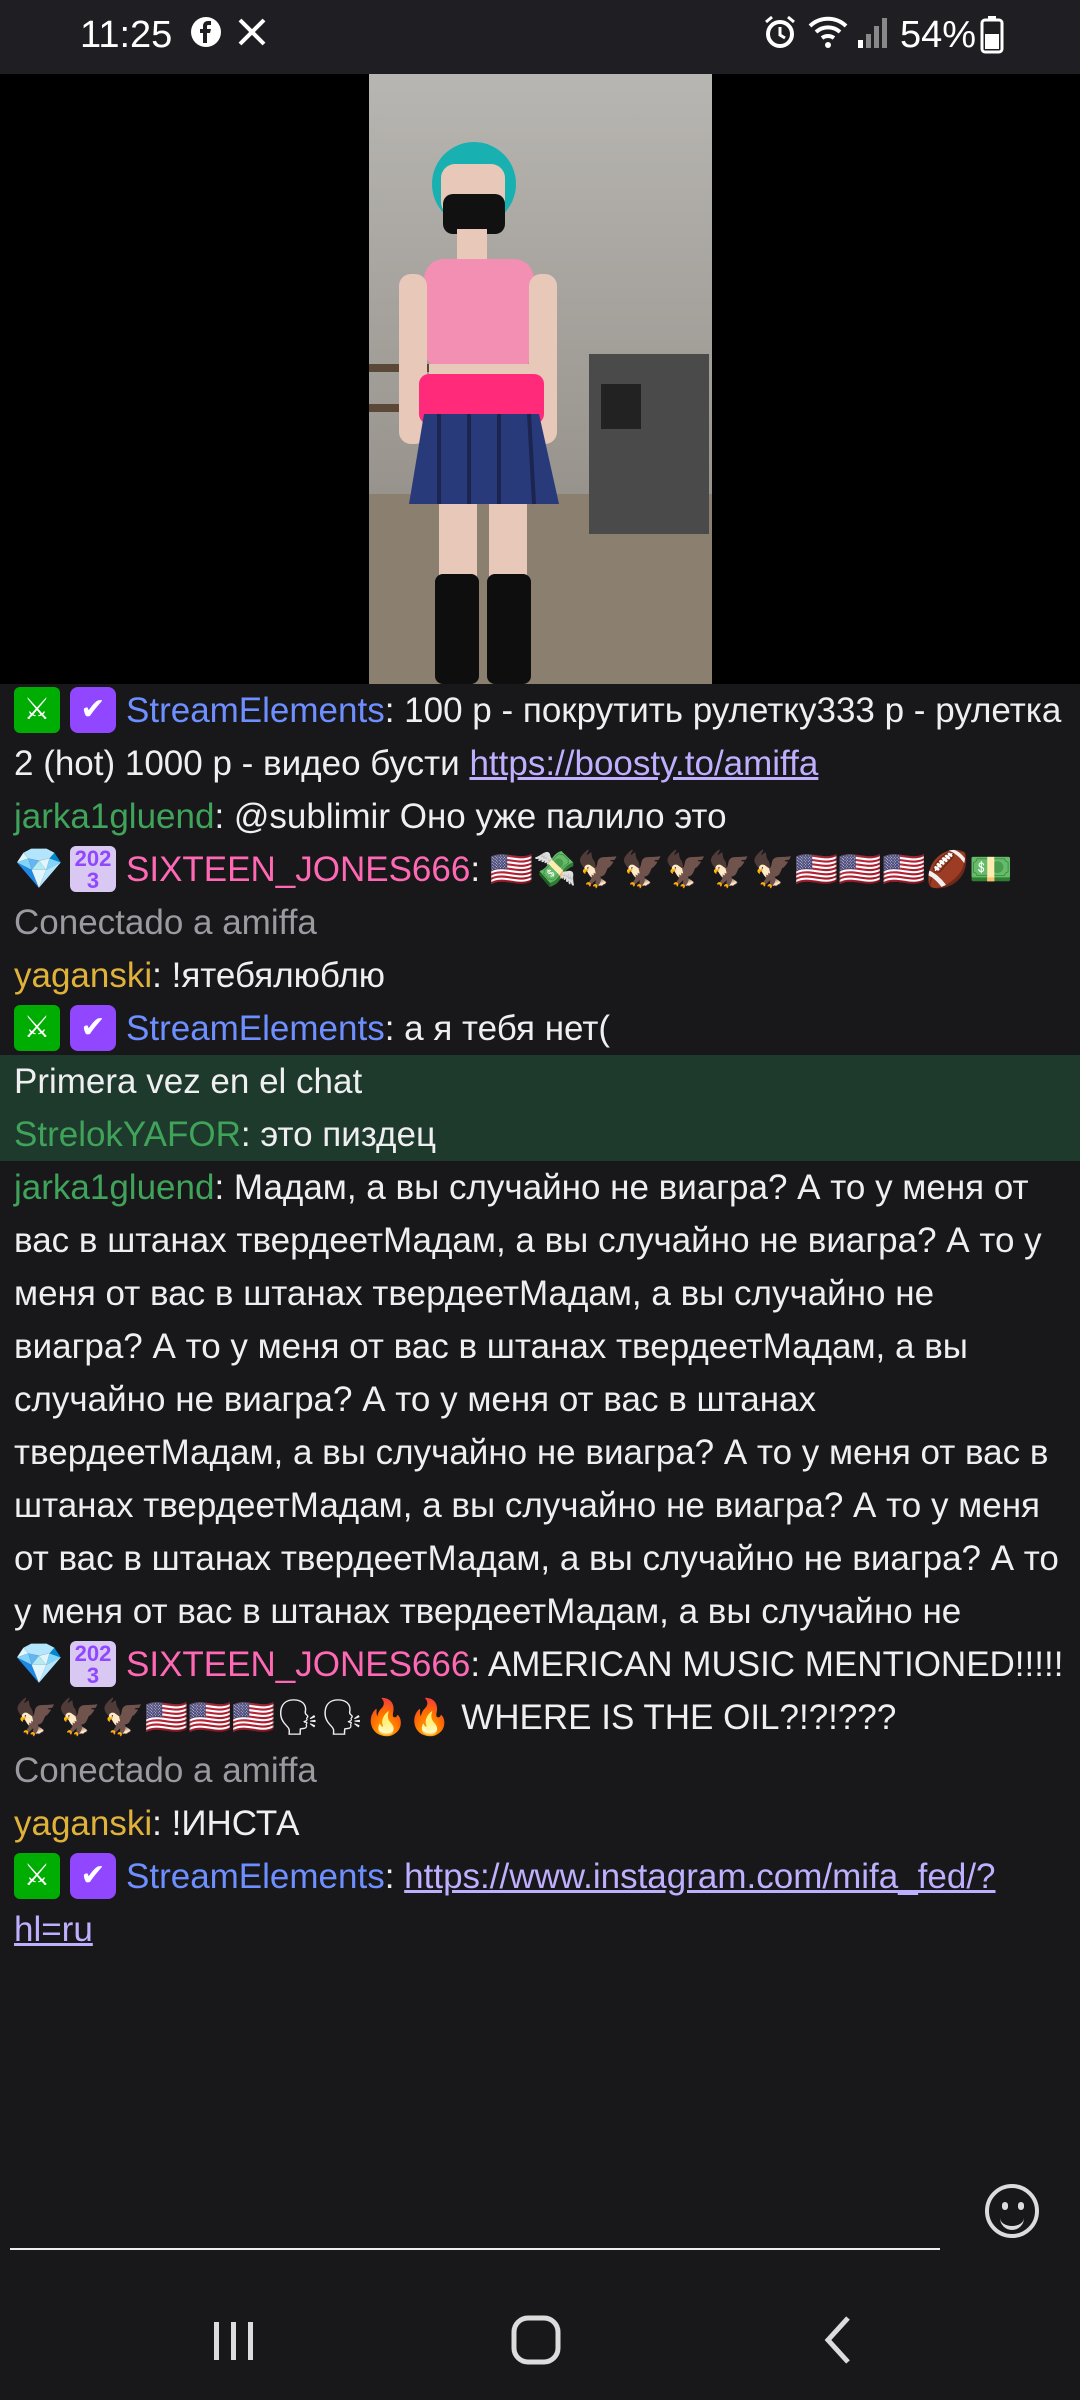  What do you see at coordinates (252, 36) in the screenshot?
I see `x-icon` at bounding box center [252, 36].